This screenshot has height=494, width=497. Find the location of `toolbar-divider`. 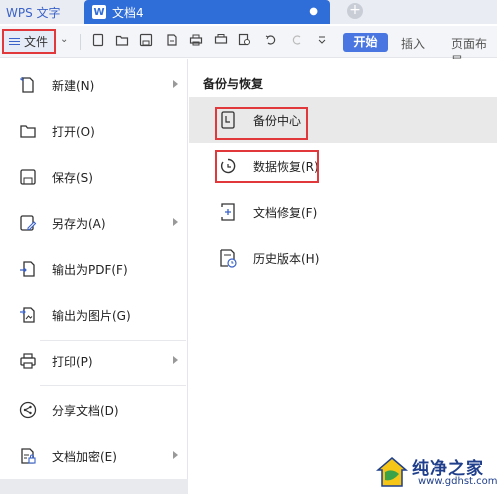

toolbar-divider is located at coordinates (80, 42).